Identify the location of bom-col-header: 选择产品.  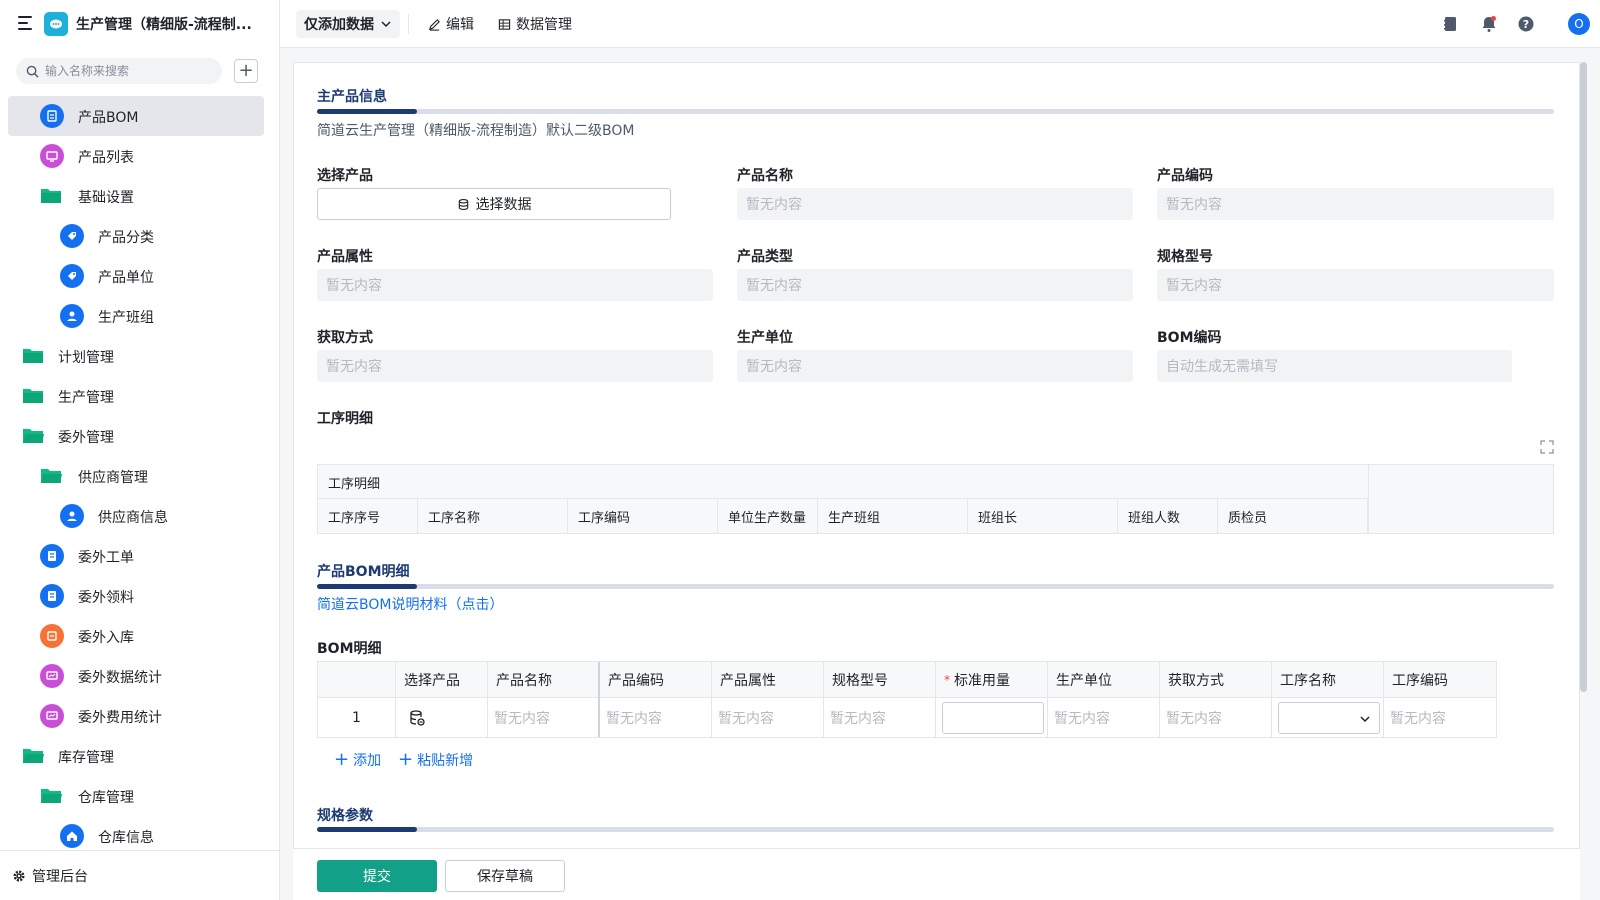
(442, 680).